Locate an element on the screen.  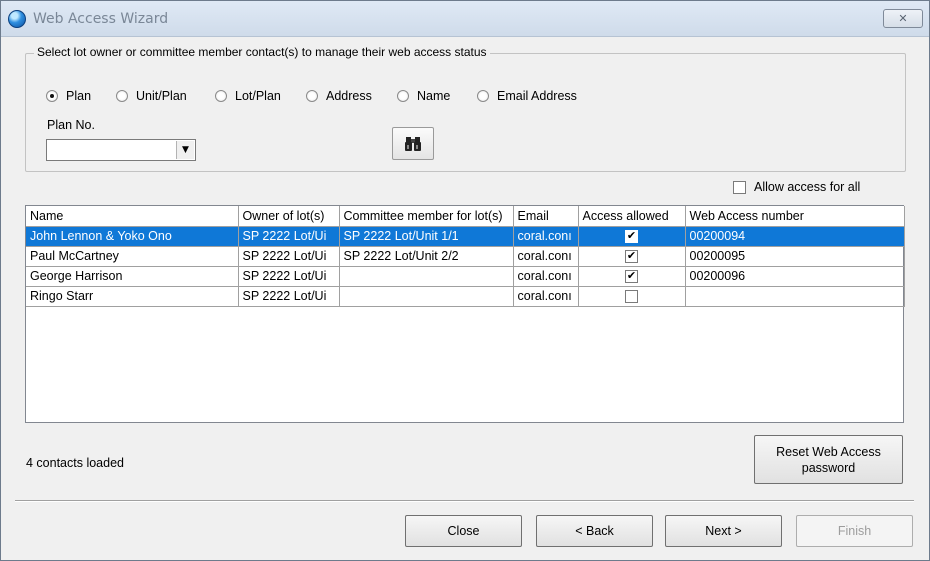
globe-icon is located at coordinates (17, 19).